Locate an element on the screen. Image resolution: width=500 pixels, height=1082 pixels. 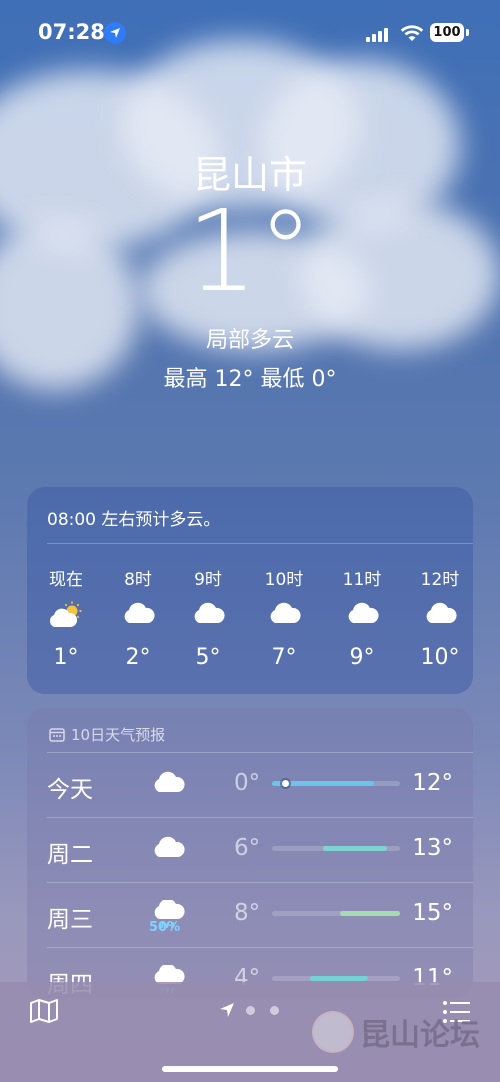
forecast-low-temp: 6° is located at coordinates (247, 848).